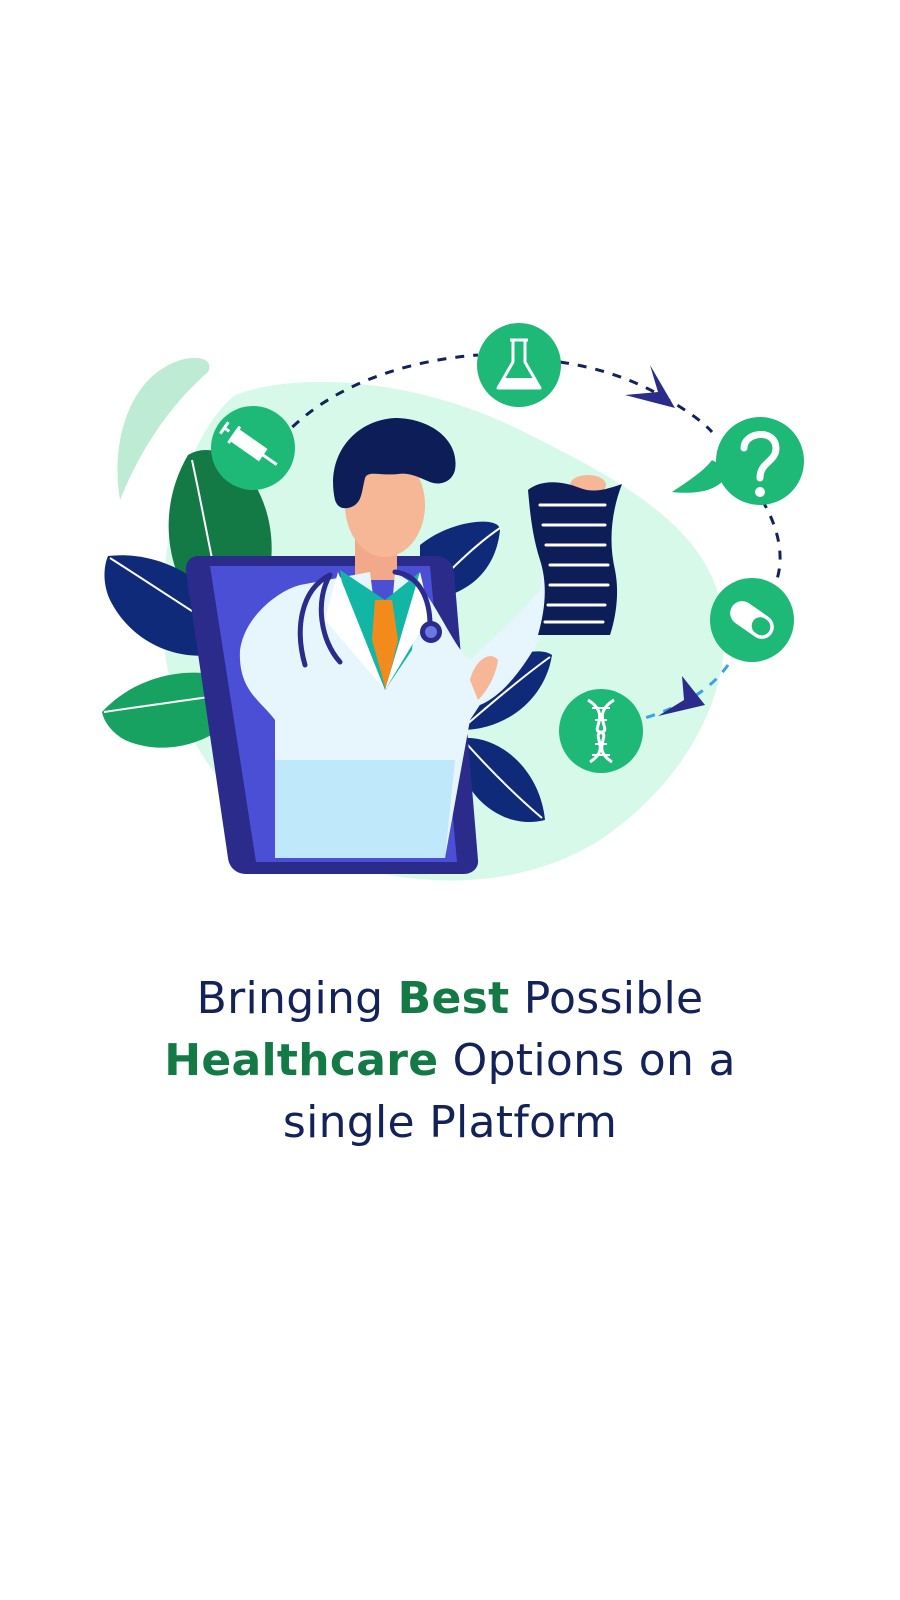 The image size is (900, 1600). What do you see at coordinates (453, 998) in the screenshot?
I see `headline-highlight: Best` at bounding box center [453, 998].